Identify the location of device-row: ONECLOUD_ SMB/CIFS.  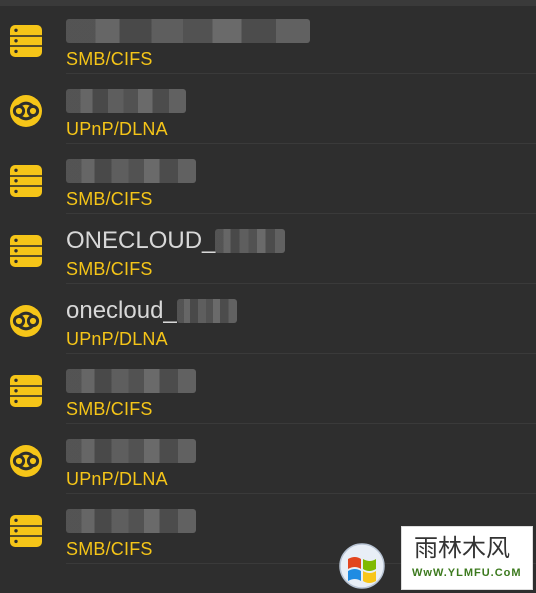
(268, 249).